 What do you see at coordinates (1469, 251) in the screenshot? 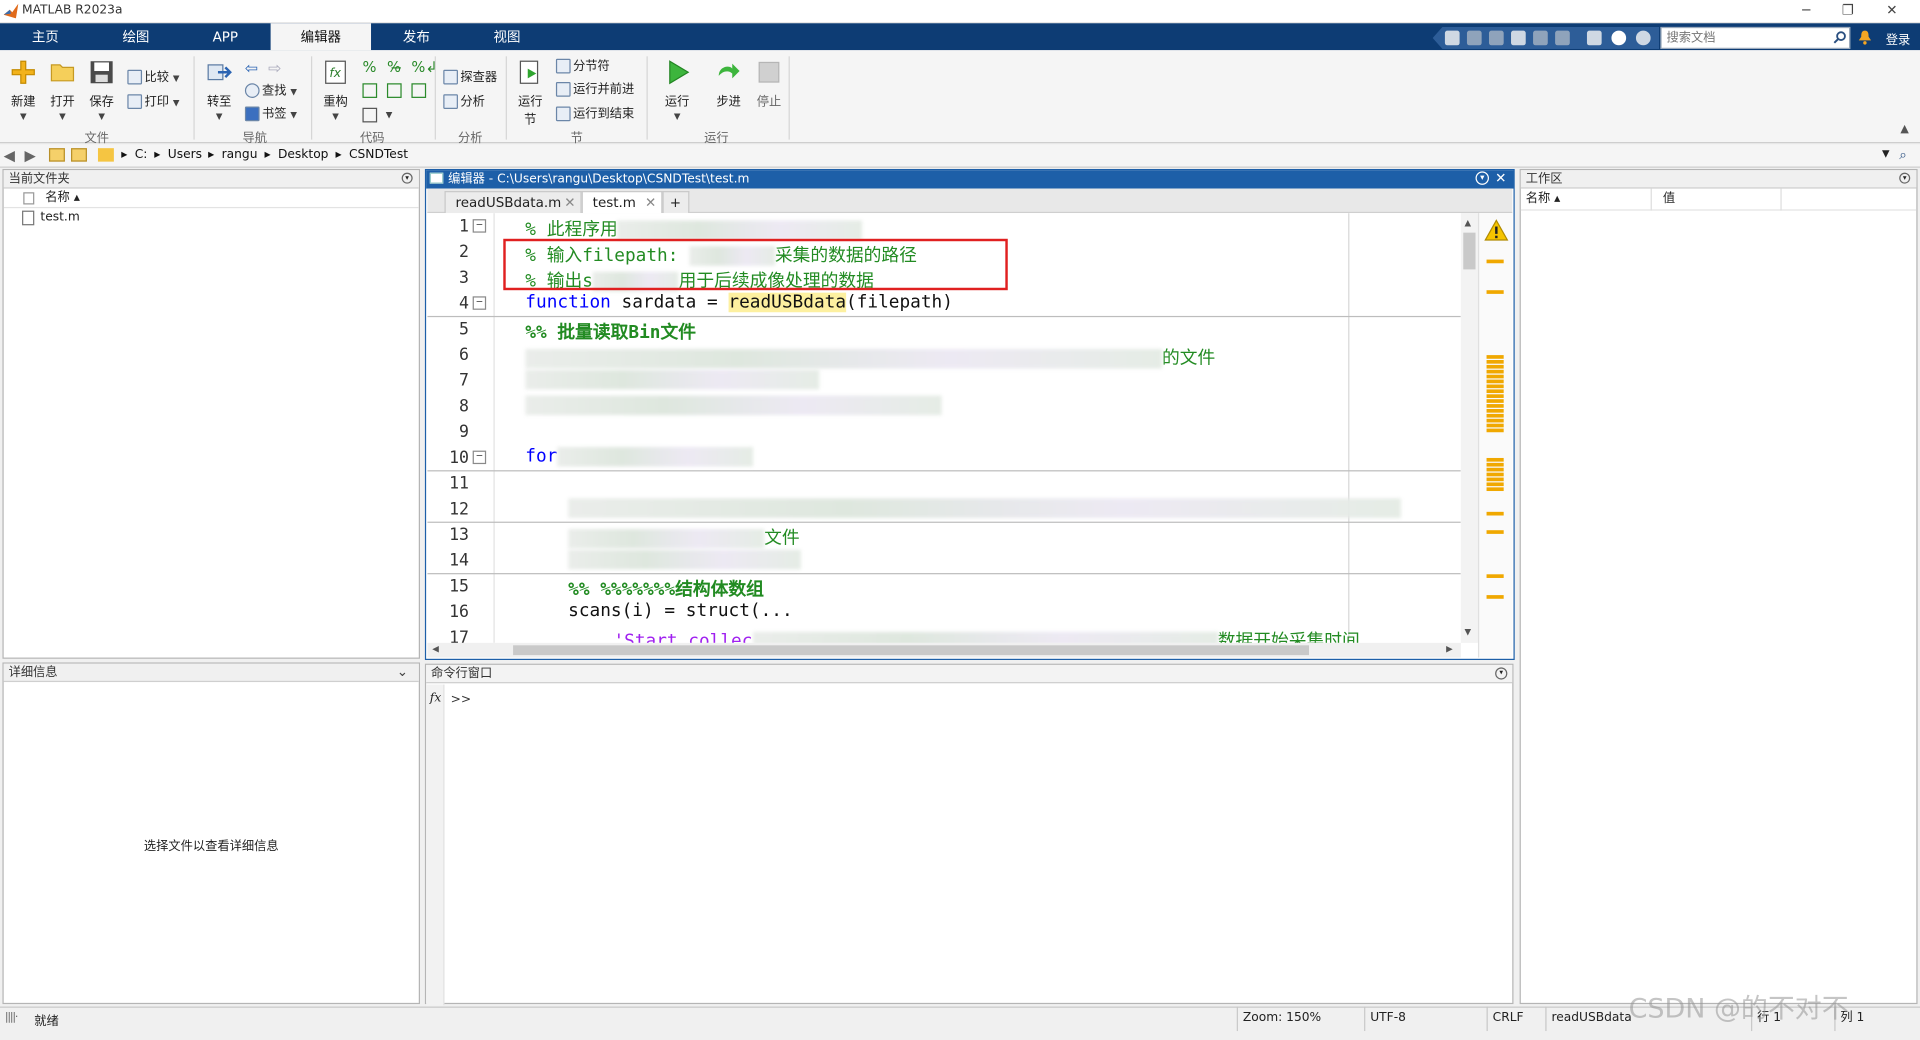
I see `scroll-thumb` at bounding box center [1469, 251].